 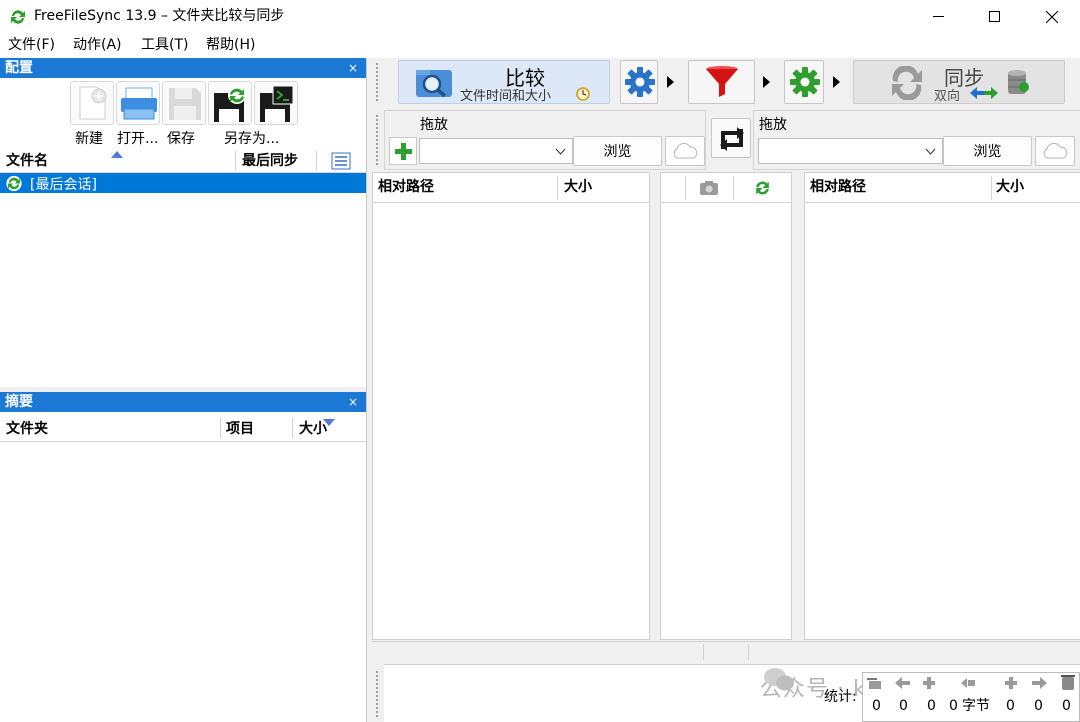 What do you see at coordinates (183, 429) in the screenshot?
I see `summary-list-header: 文件夹 项目 大小` at bounding box center [183, 429].